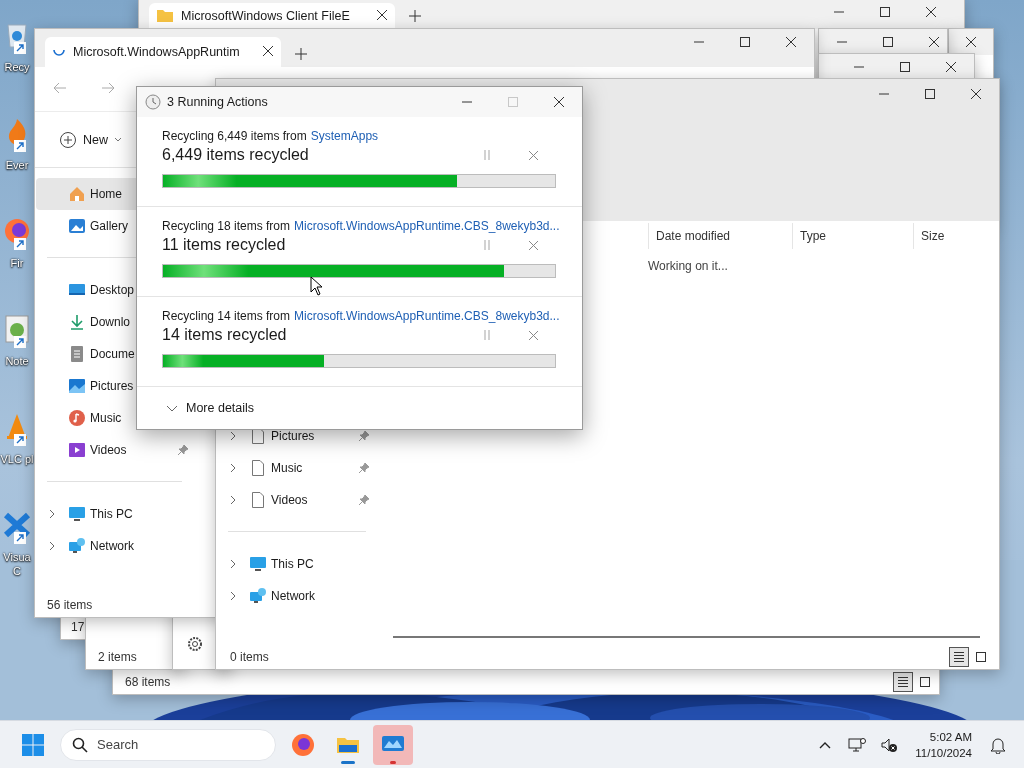 This screenshot has height=768, width=1024. Describe the element at coordinates (217, 102) in the screenshot. I see `dialog-title: 3 Running Actions` at that location.